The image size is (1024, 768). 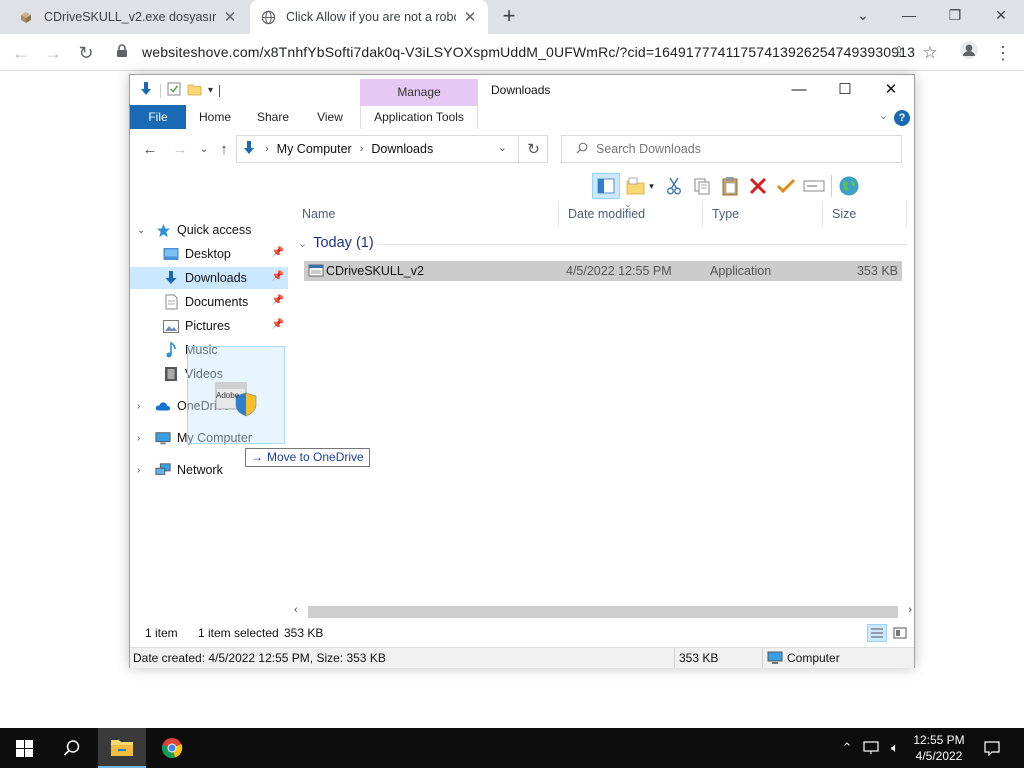 I want to click on search-icon, so click(x=72, y=748).